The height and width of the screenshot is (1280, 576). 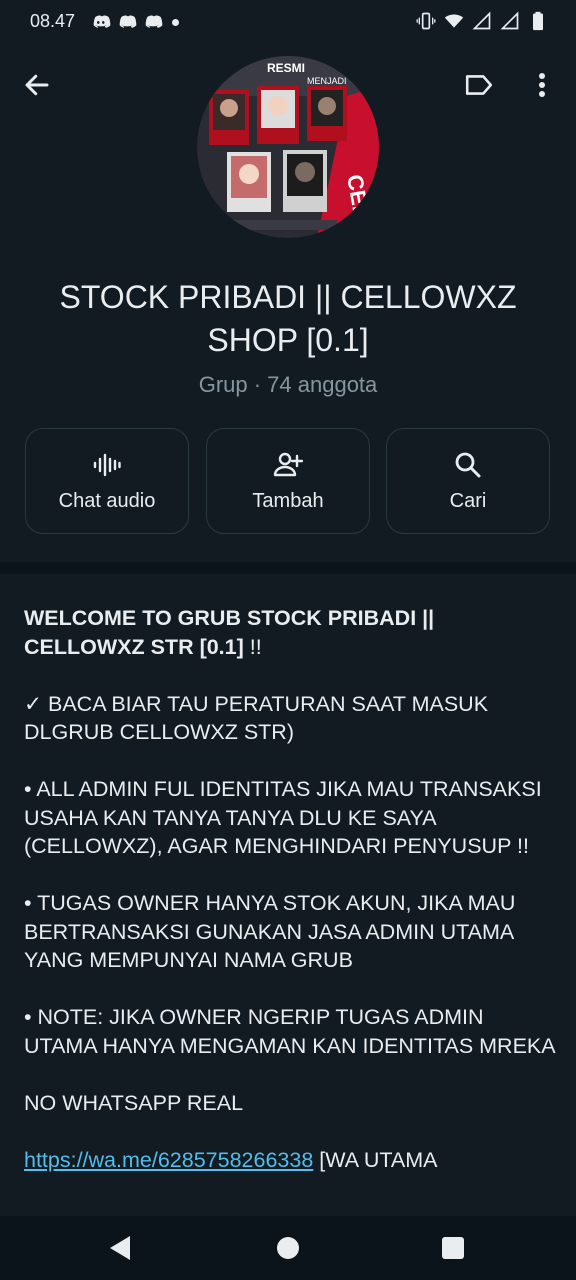 I want to click on description-paragraph: NO WHATSAPP REAL, so click(x=134, y=1102).